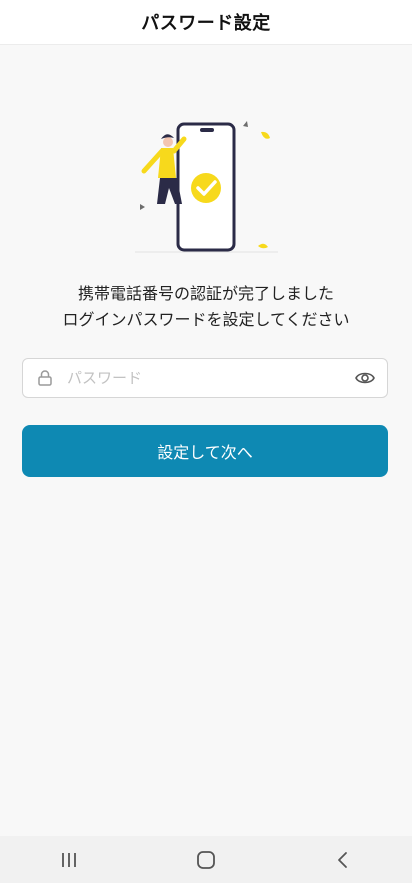 This screenshot has width=412, height=883. I want to click on success-illustration, so click(205, 188).